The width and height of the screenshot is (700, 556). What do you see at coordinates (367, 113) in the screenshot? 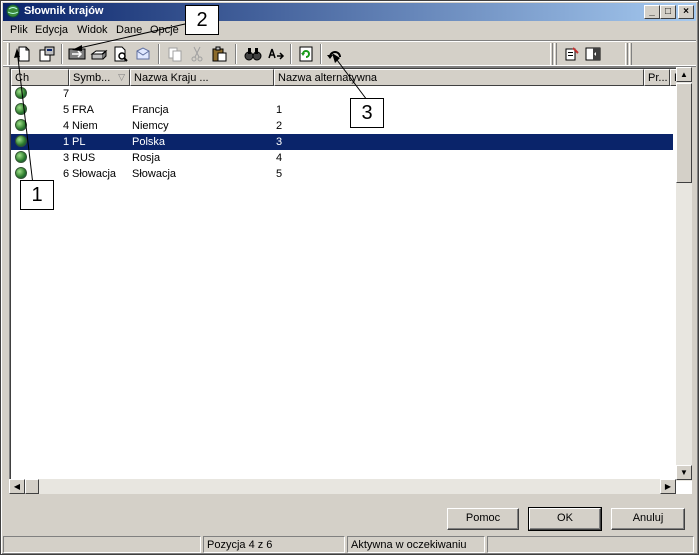
I see `callout-3: 3` at bounding box center [367, 113].